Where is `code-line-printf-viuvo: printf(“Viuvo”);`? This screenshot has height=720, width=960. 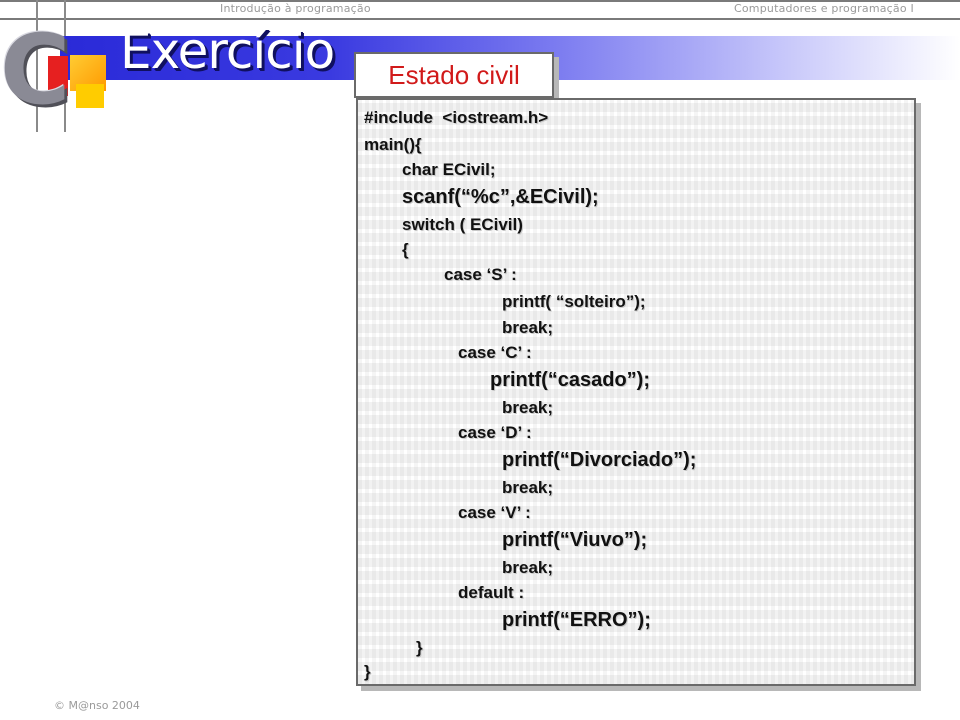
code-line-printf-viuvo: printf(“Viuvo”); is located at coordinates (575, 540).